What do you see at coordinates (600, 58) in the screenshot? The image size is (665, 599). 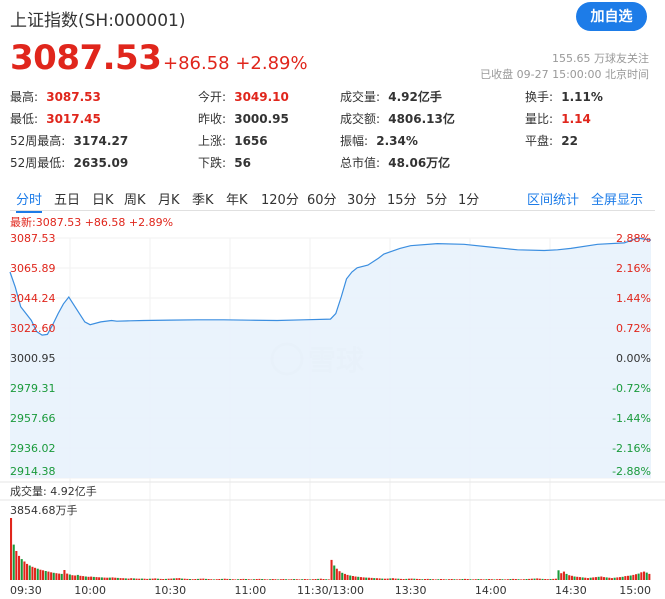 I see `followers-count: 155.65 万球友关注` at bounding box center [600, 58].